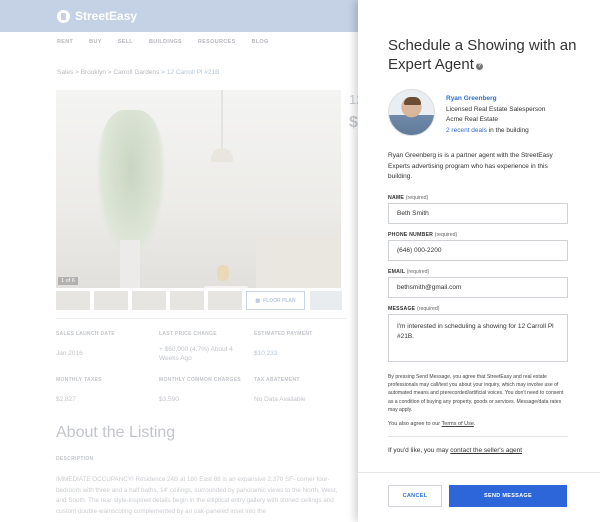  Describe the element at coordinates (79, 380) in the screenshot. I see `fact-label: MONTHLY TAXES` at that location.